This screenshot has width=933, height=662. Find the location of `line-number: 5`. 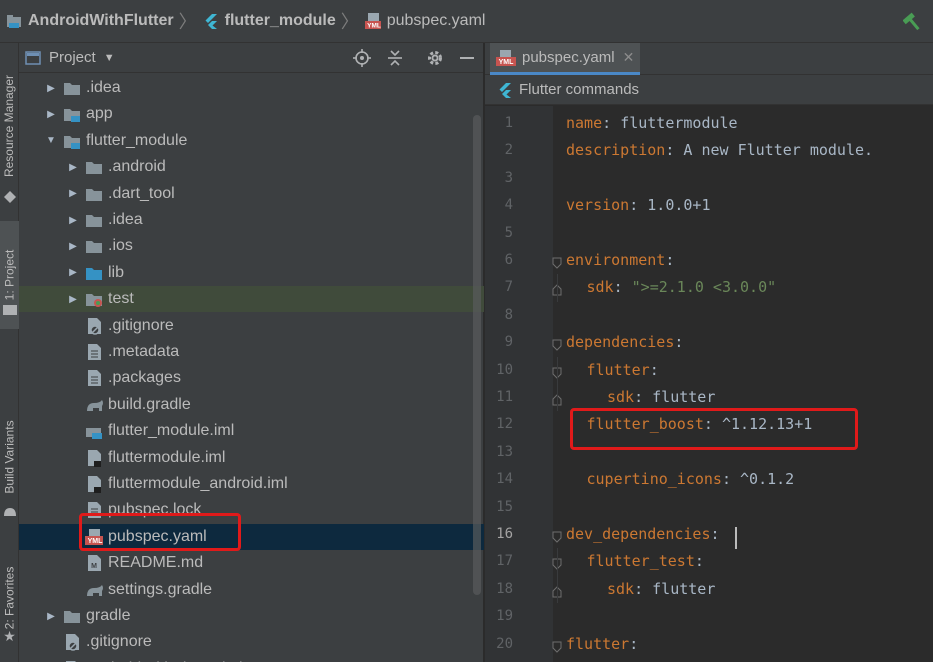

line-number: 5 is located at coordinates (508, 232).